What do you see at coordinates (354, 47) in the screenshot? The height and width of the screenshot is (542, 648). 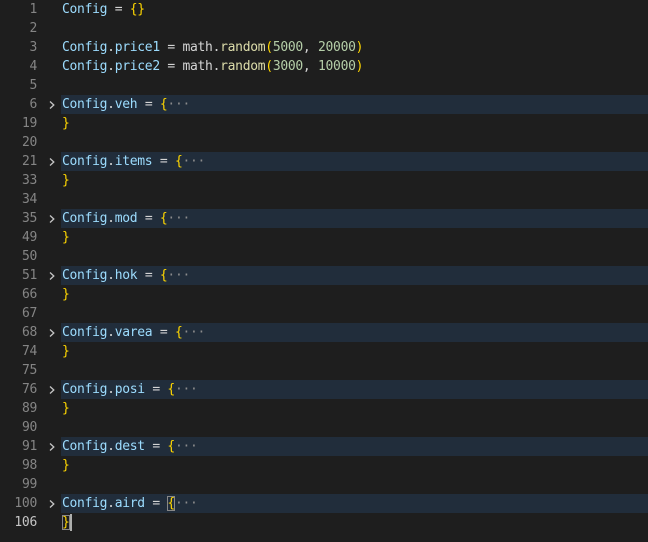 I see `code-content: Config.price1 = math.random(5000, 20000)` at bounding box center [354, 47].